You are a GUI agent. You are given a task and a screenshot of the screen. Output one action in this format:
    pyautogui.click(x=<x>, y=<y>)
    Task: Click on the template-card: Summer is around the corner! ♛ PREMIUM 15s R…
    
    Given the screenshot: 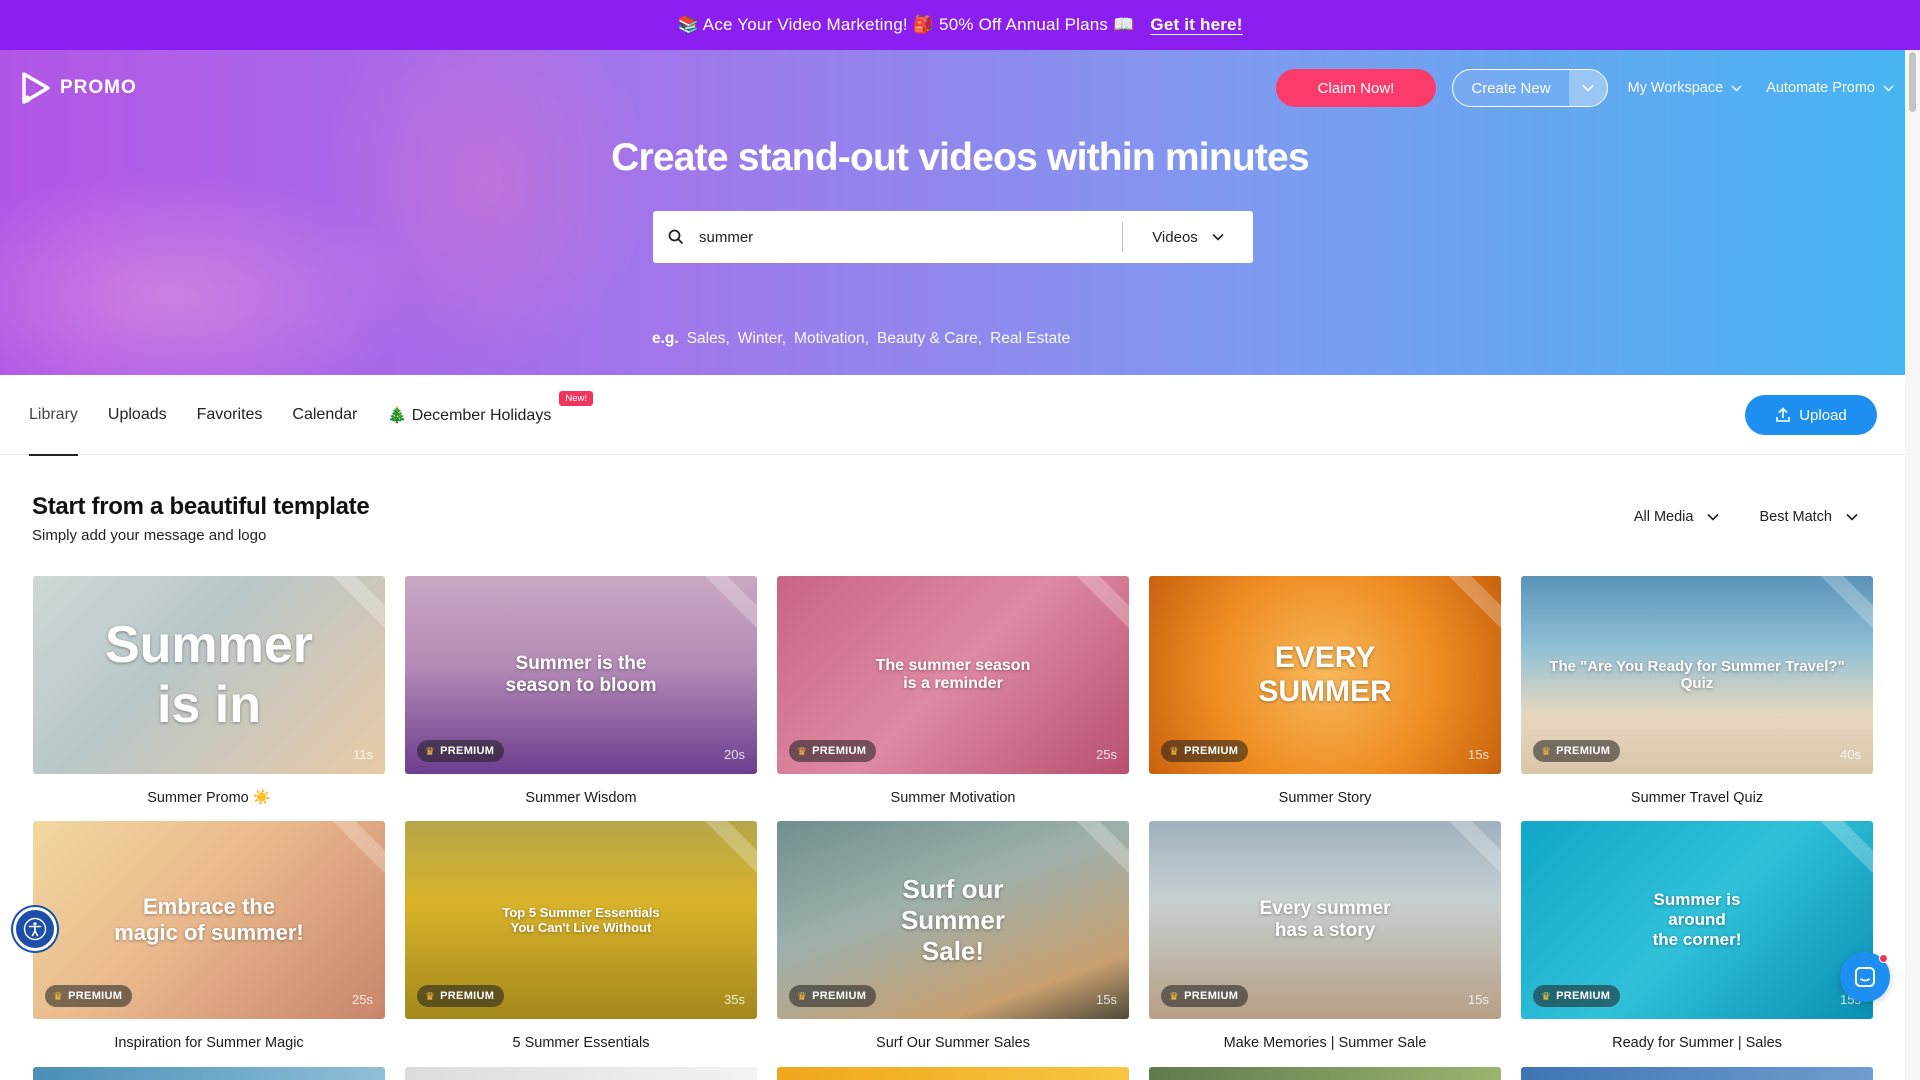 What is the action you would take?
    pyautogui.click(x=1697, y=943)
    